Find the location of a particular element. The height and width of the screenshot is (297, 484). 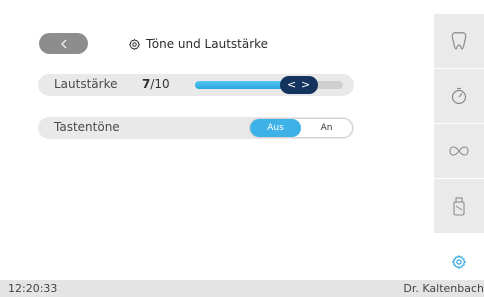

spray-bottle-icon is located at coordinates (459, 206).